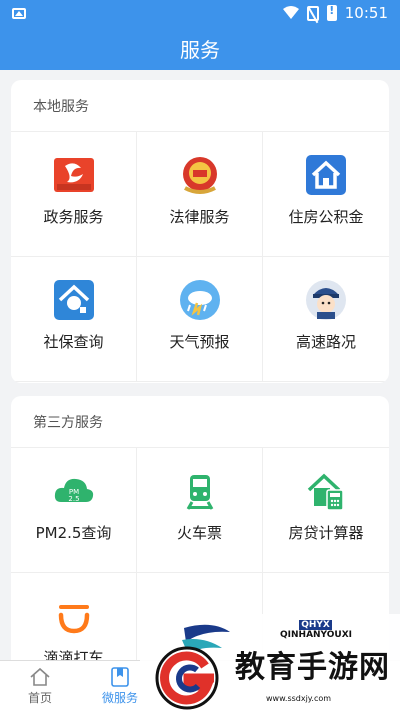 The height and width of the screenshot is (711, 400). Describe the element at coordinates (73, 499) in the screenshot. I see `svg-text: 2.5` at that location.